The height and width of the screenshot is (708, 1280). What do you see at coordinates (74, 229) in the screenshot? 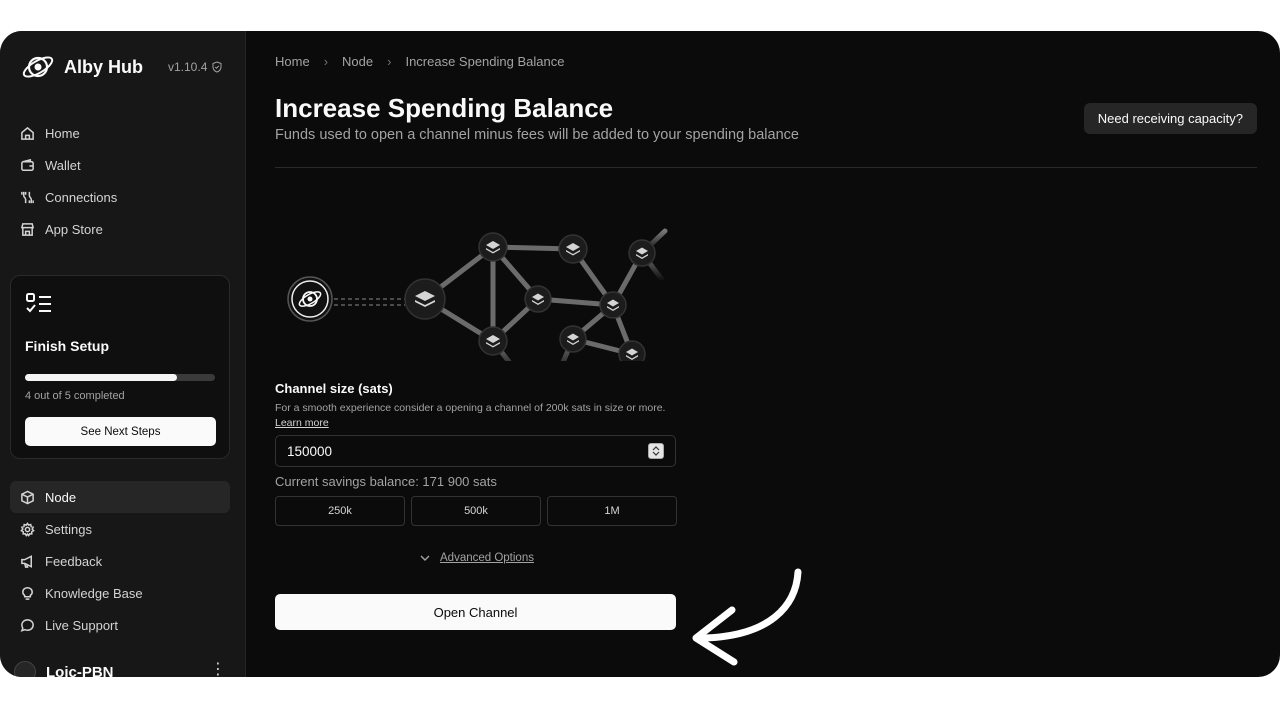
I see `sidebar-item-label: App Store` at bounding box center [74, 229].